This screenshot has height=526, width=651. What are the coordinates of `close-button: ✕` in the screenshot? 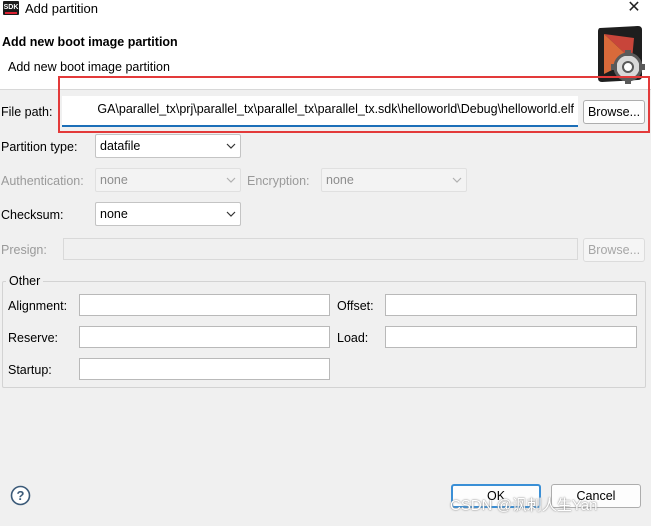 It's located at (634, 8).